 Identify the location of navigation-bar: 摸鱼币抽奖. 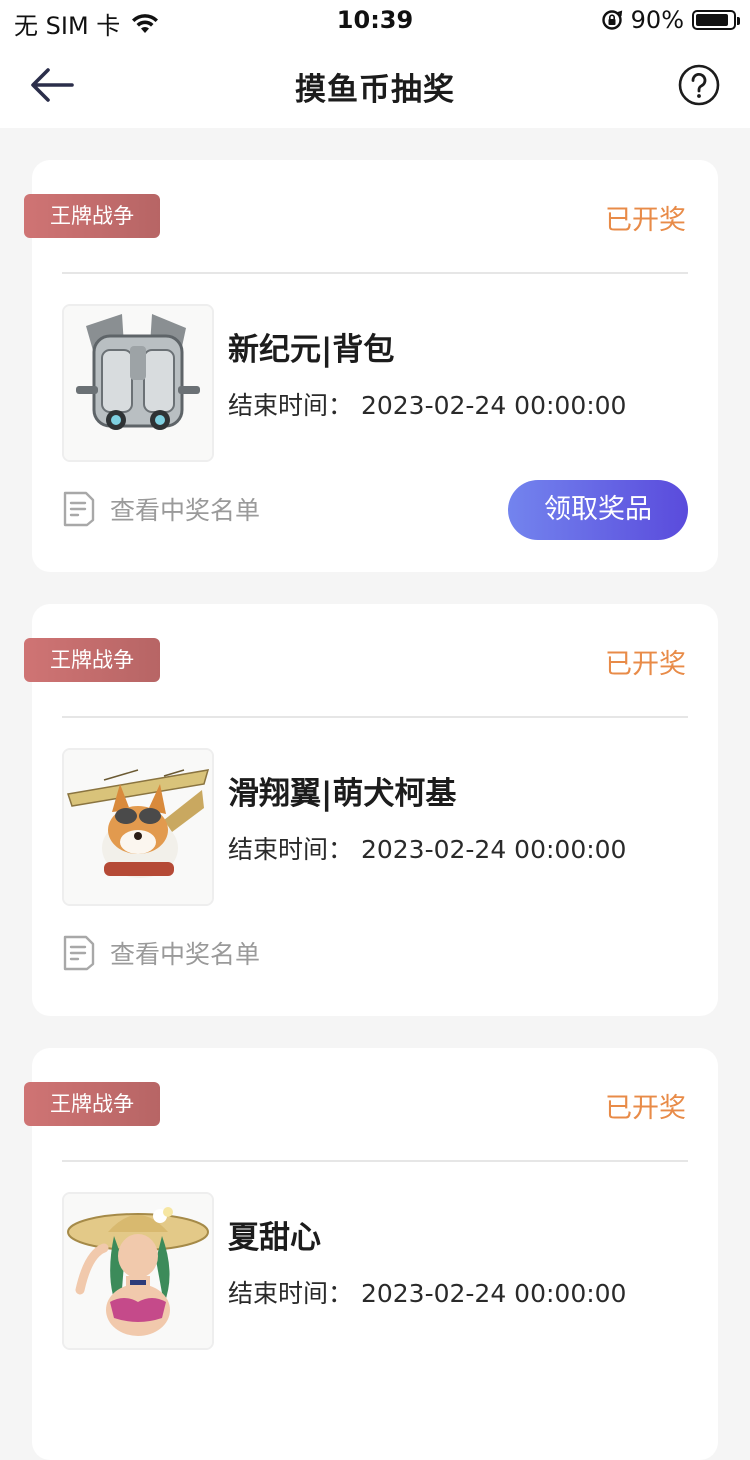
(375, 85).